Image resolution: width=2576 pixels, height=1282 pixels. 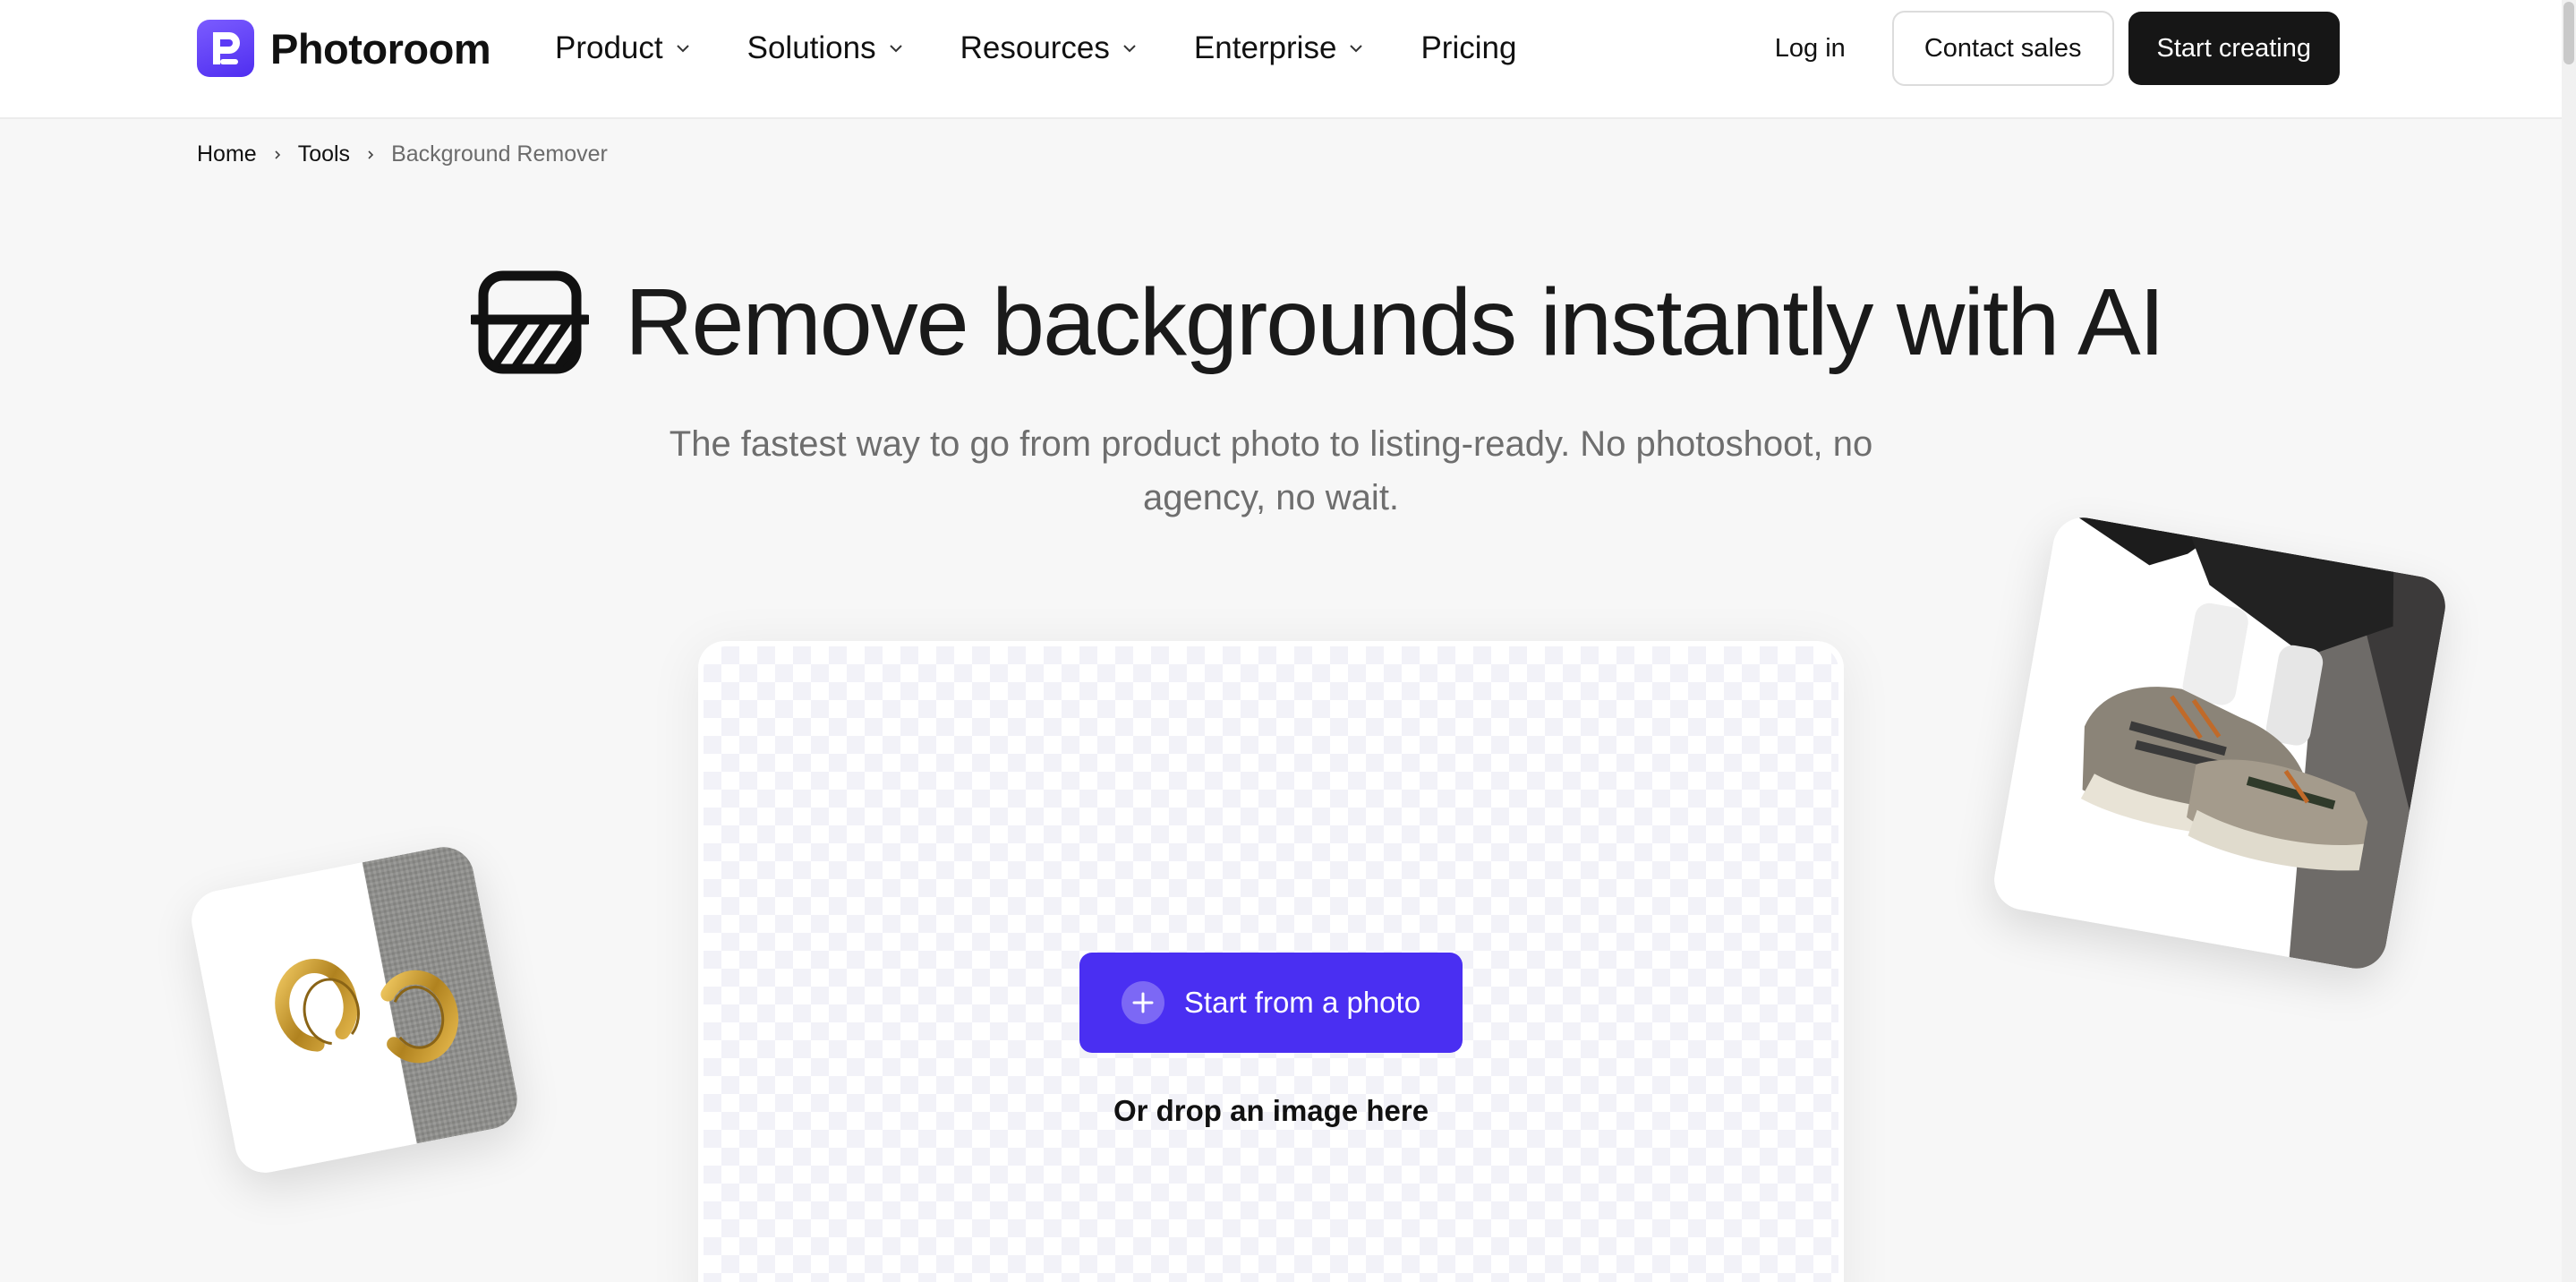 I want to click on nav-item-enterprise: Enterprise, so click(x=1280, y=48).